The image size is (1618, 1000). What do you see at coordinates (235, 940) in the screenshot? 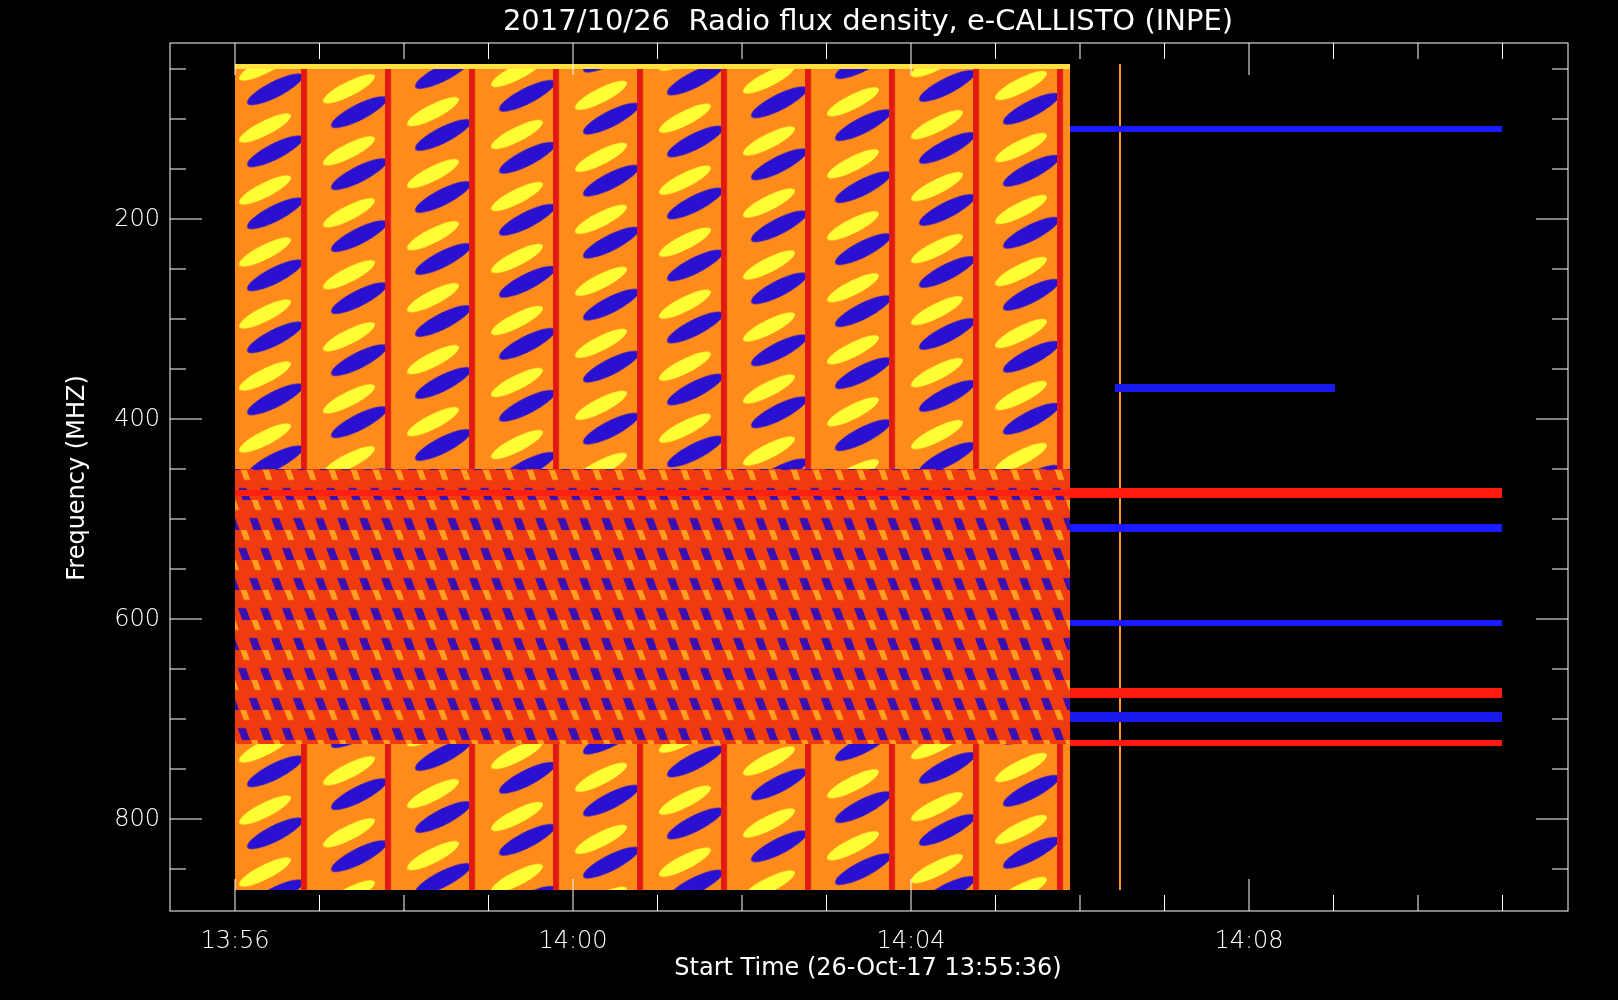
I see `tick-label: 13:56` at bounding box center [235, 940].